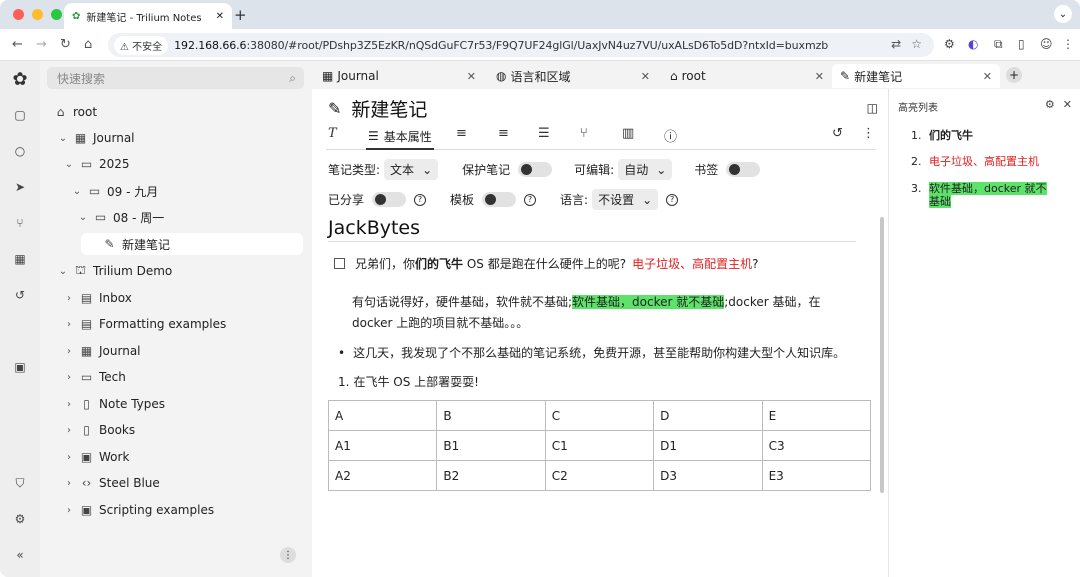 The height and width of the screenshot is (577, 1080). I want to click on recent-changes-icon: ↺, so click(20, 295).